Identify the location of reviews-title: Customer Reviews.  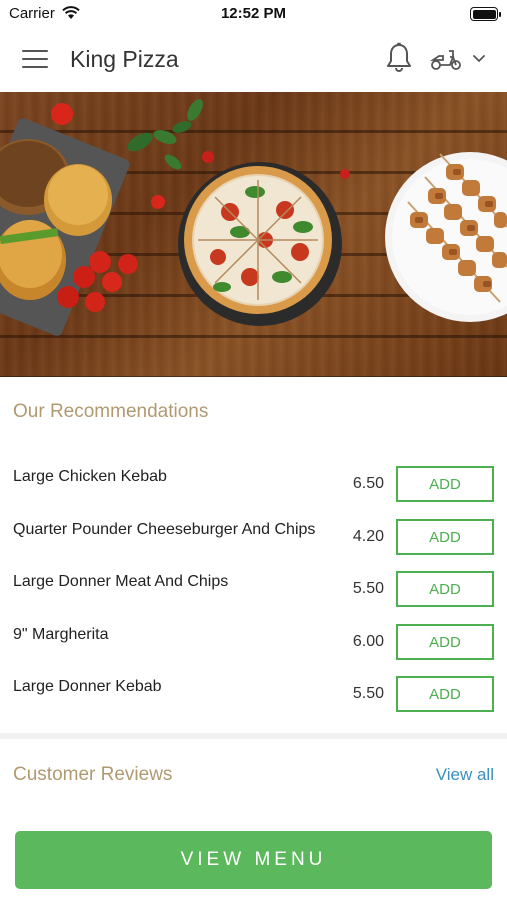
(93, 774).